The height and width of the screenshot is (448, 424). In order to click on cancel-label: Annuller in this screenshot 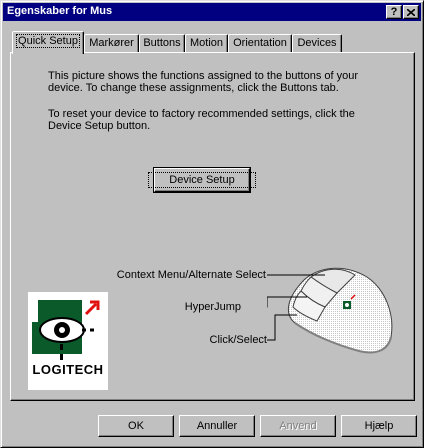, I will do `click(217, 426)`.